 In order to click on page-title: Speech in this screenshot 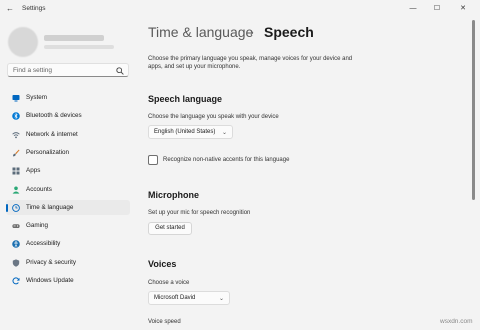, I will do `click(289, 32)`.